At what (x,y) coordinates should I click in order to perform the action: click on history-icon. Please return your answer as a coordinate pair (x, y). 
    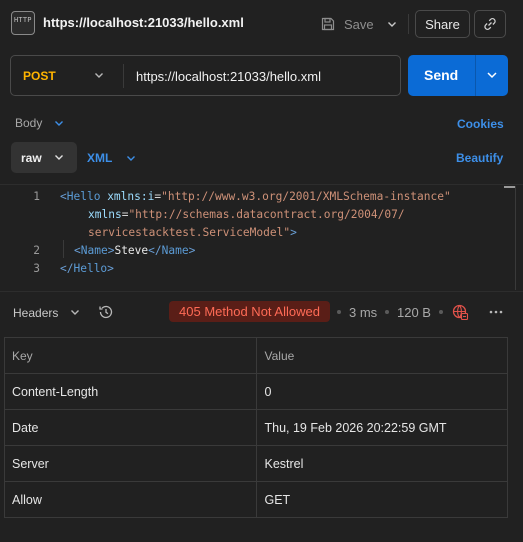
    Looking at the image, I should click on (106, 312).